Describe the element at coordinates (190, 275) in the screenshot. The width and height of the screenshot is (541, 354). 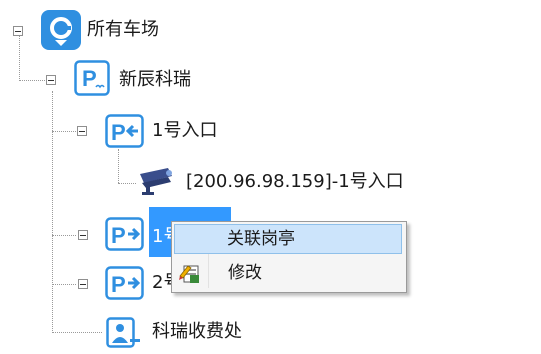
I see `edit-icon` at that location.